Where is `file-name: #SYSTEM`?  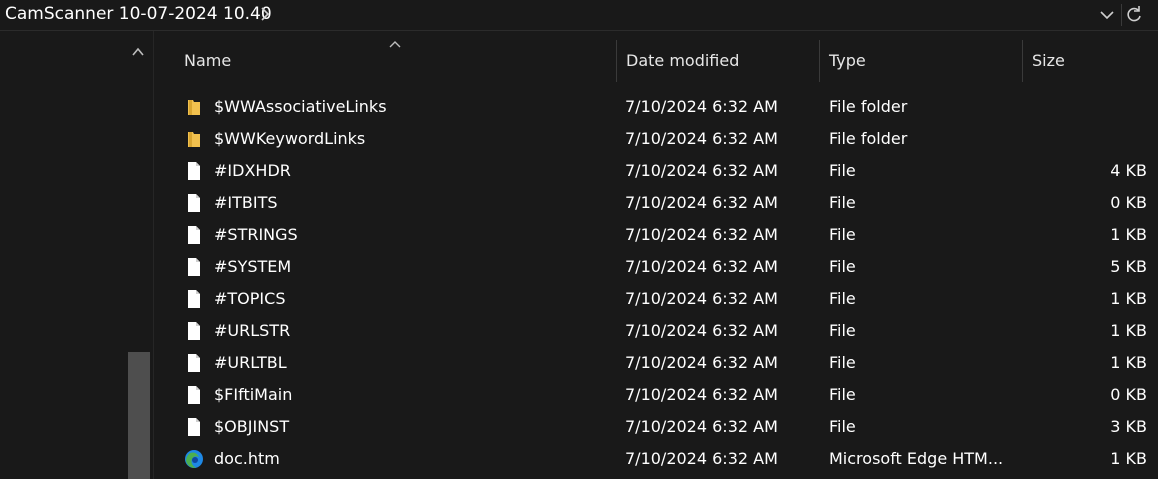
file-name: #SYSTEM is located at coordinates (253, 266).